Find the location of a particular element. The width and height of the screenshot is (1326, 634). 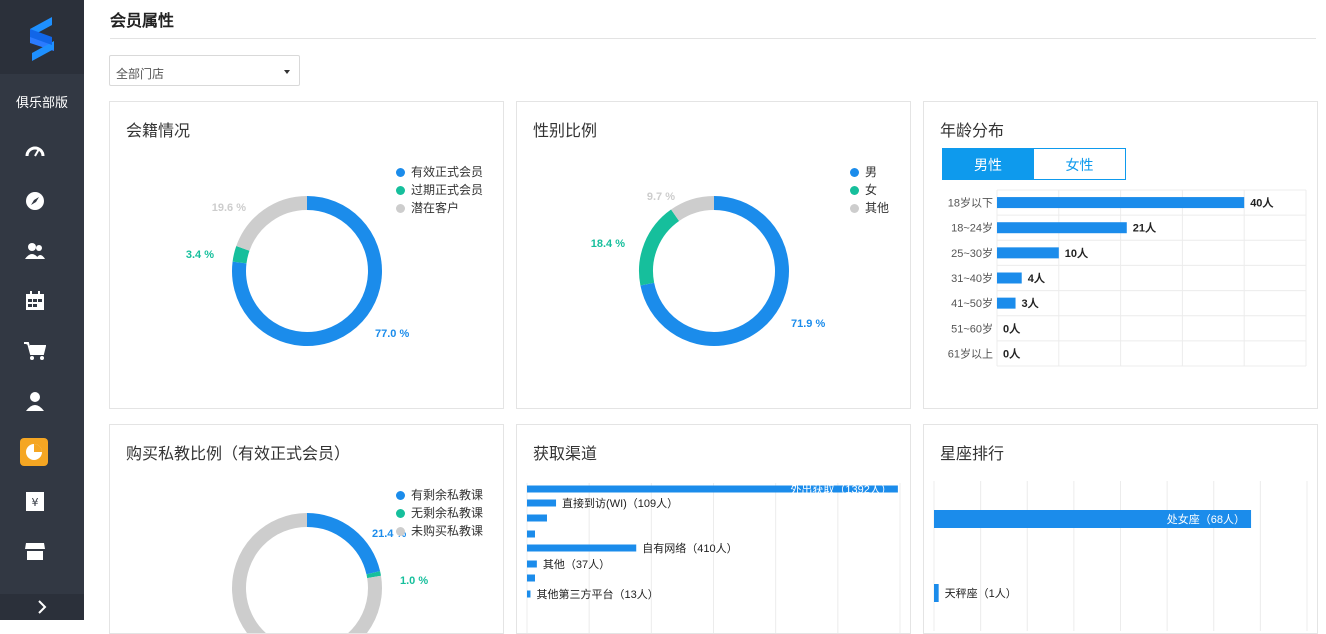

value-label: 直接到访(WI)（109人） is located at coordinates (620, 503).